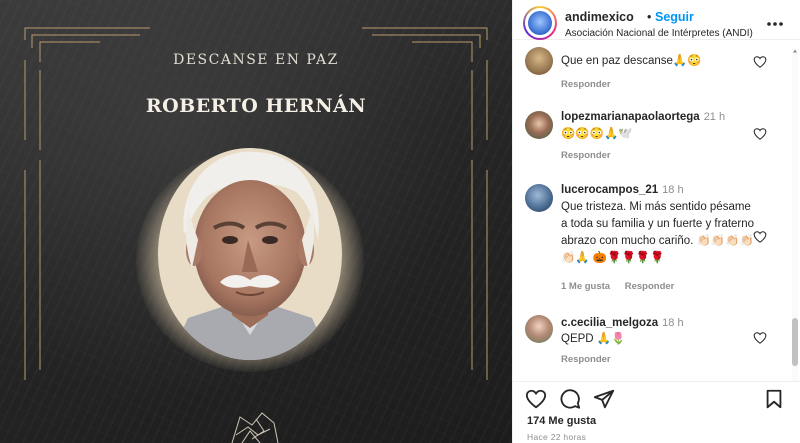 The height and width of the screenshot is (443, 800). What do you see at coordinates (609, 323) in the screenshot?
I see `commenter-username: c.cecilia_melgoza` at bounding box center [609, 323].